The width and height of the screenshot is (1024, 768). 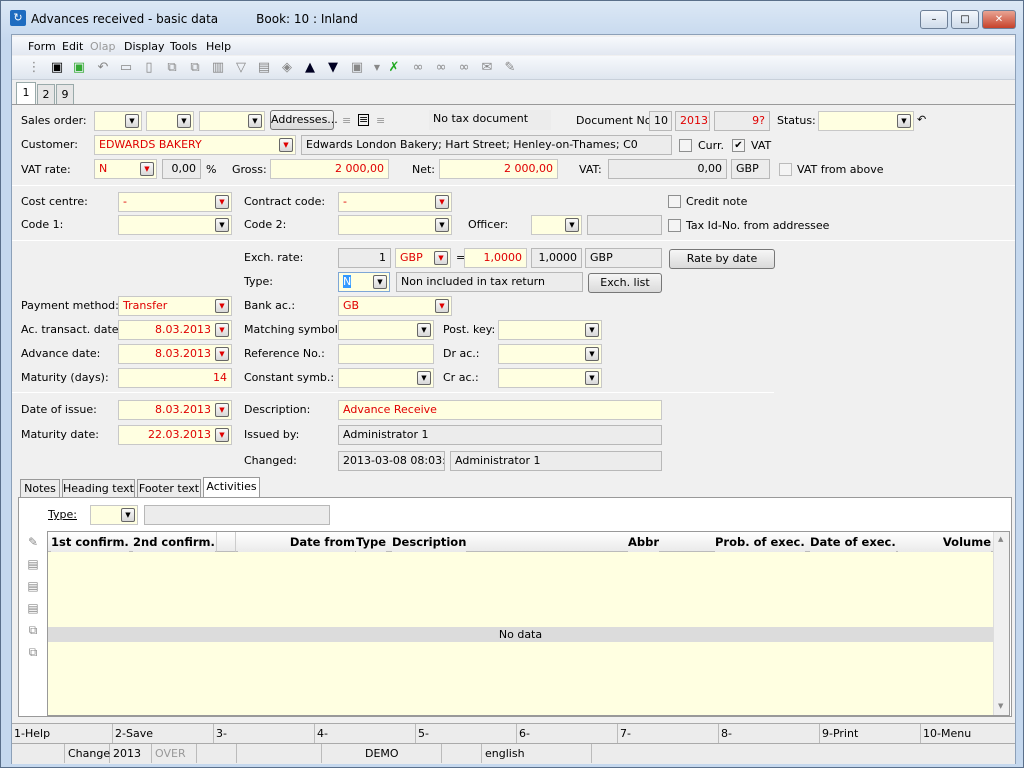 I want to click on menu-help: Help, so click(x=218, y=46).